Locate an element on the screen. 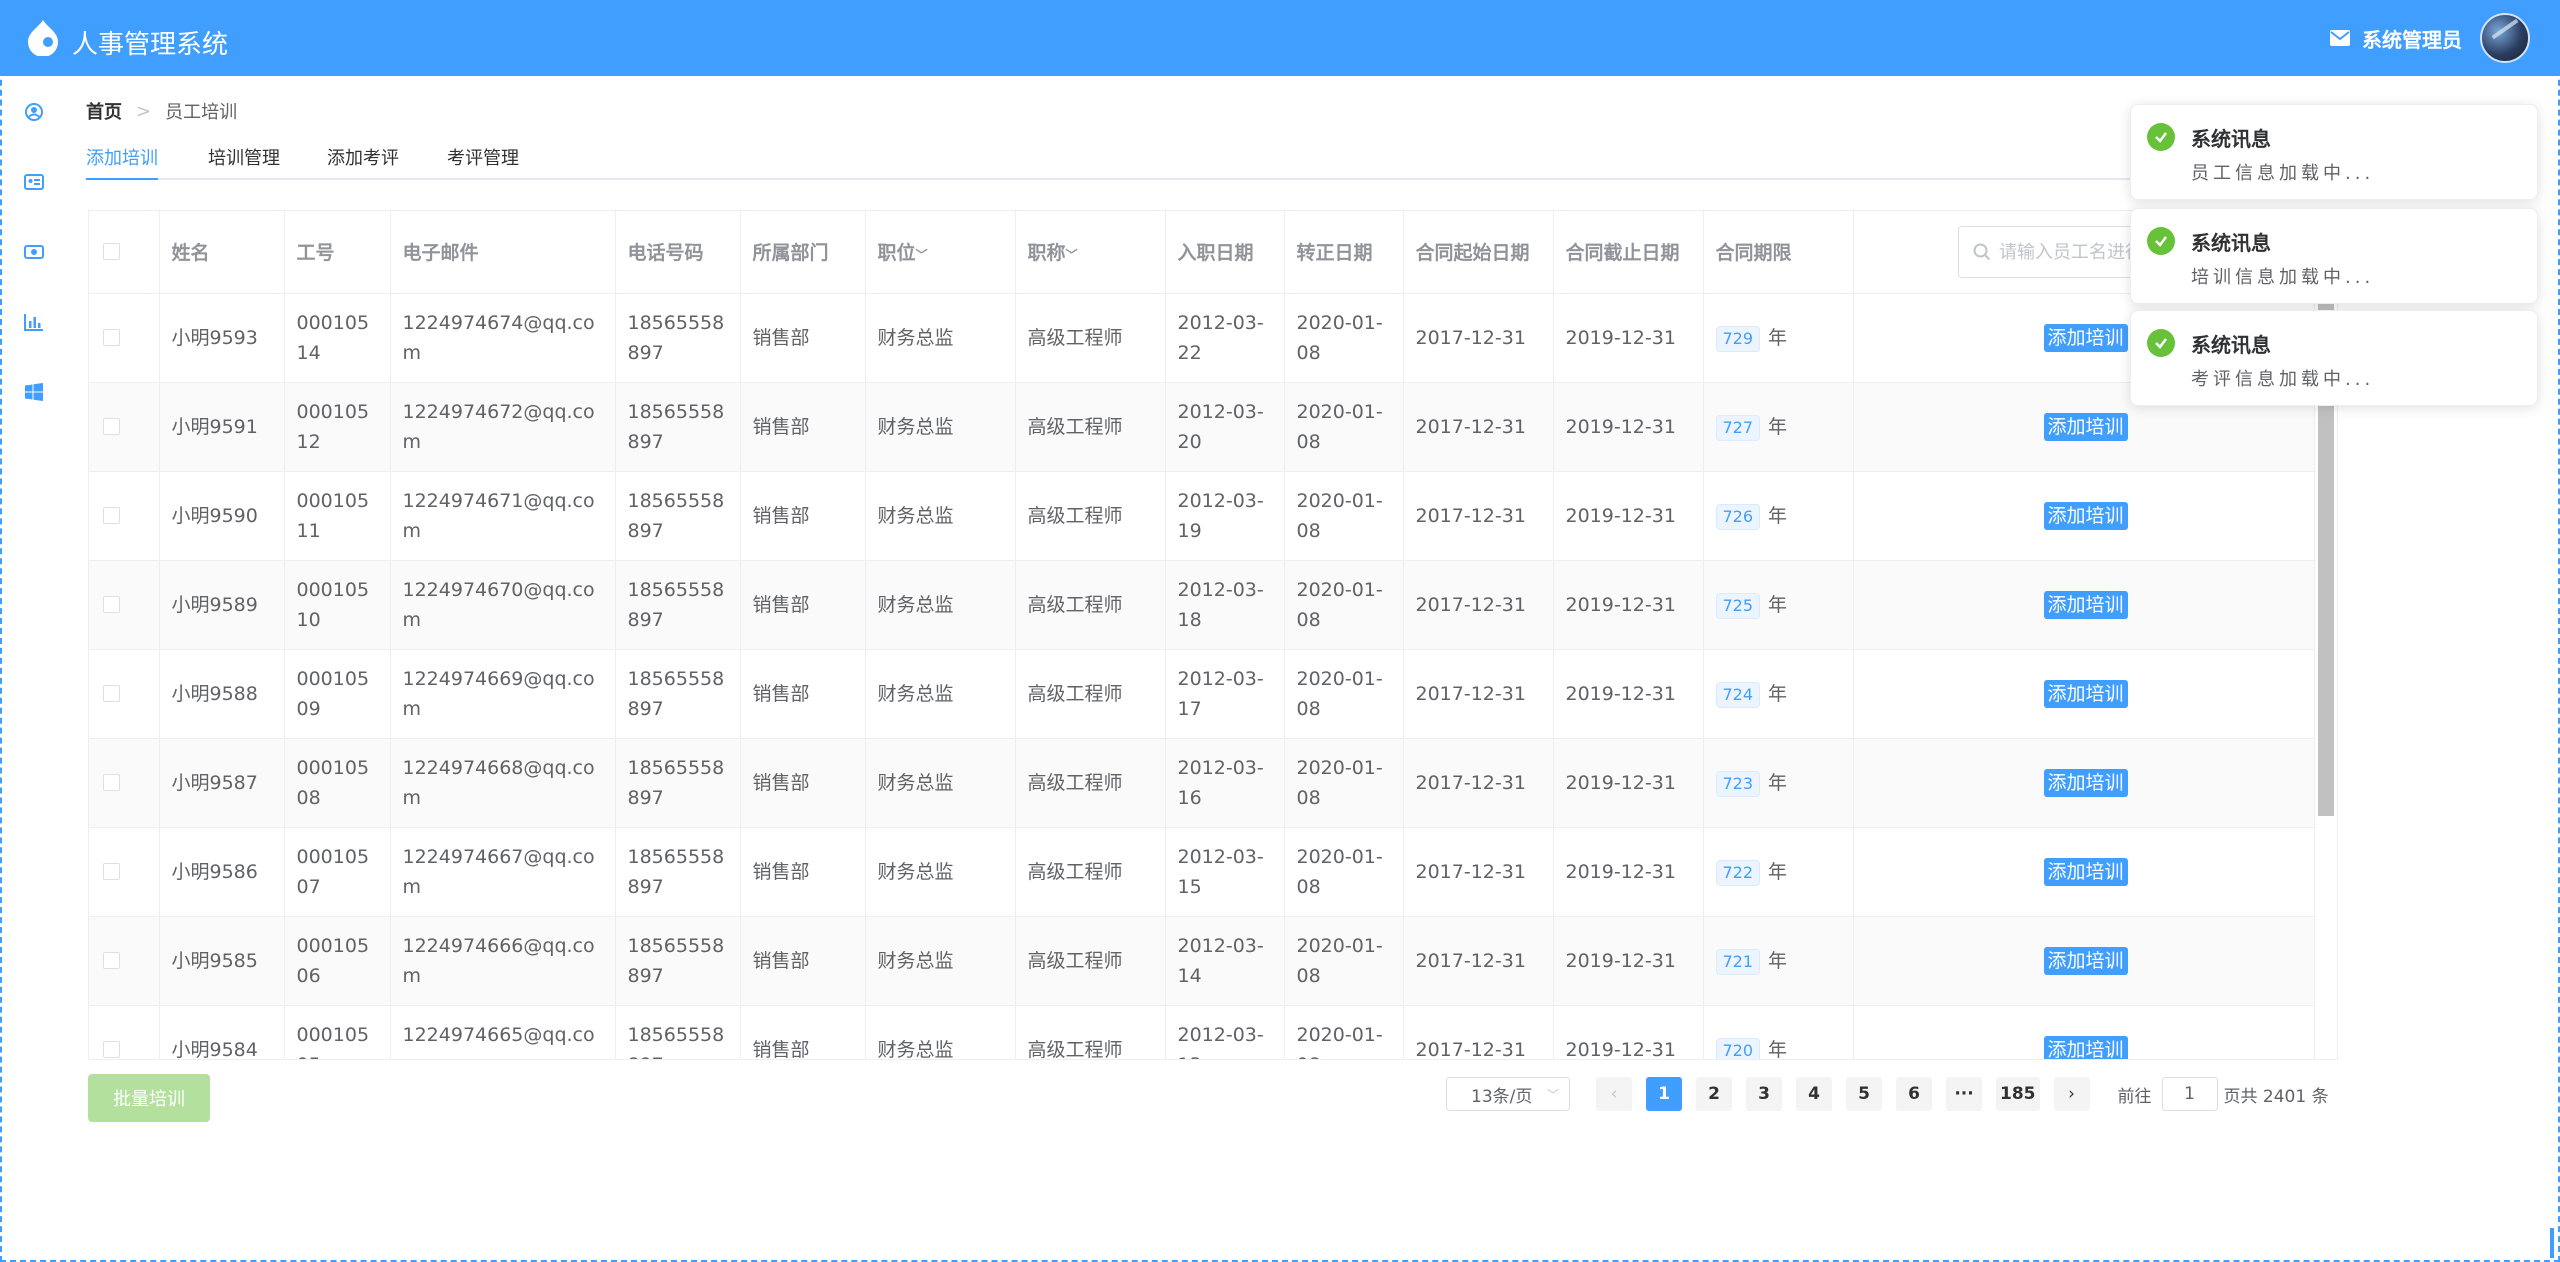 Image resolution: width=2560 pixels, height=1262 pixels. prev-page-button: ‹ is located at coordinates (1614, 1094).